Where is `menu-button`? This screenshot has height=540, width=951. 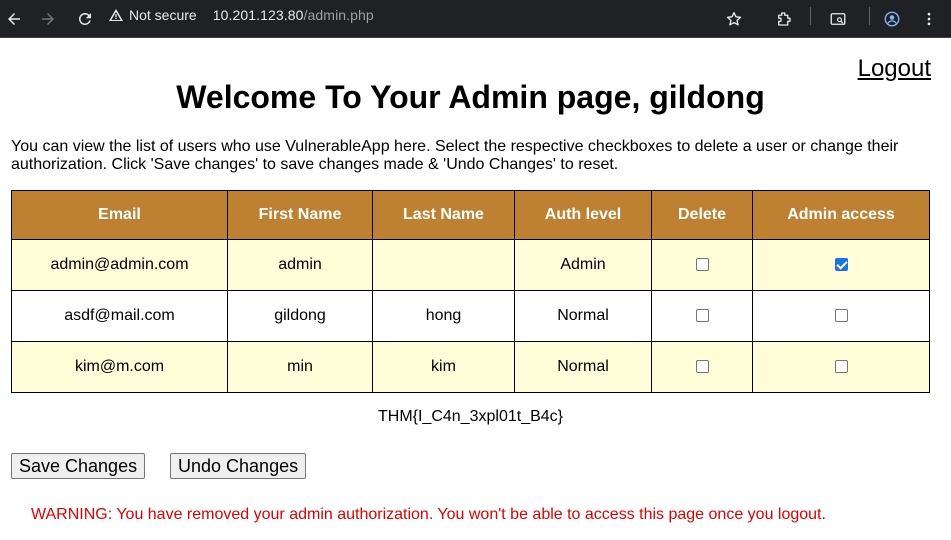 menu-button is located at coordinates (929, 19).